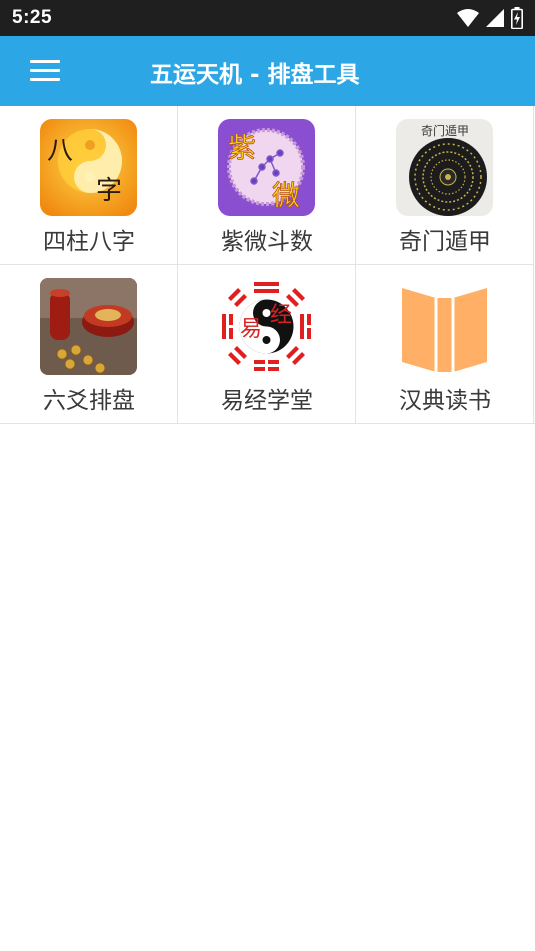 This screenshot has width=535, height=951. I want to click on open-book-icon, so click(444, 326).